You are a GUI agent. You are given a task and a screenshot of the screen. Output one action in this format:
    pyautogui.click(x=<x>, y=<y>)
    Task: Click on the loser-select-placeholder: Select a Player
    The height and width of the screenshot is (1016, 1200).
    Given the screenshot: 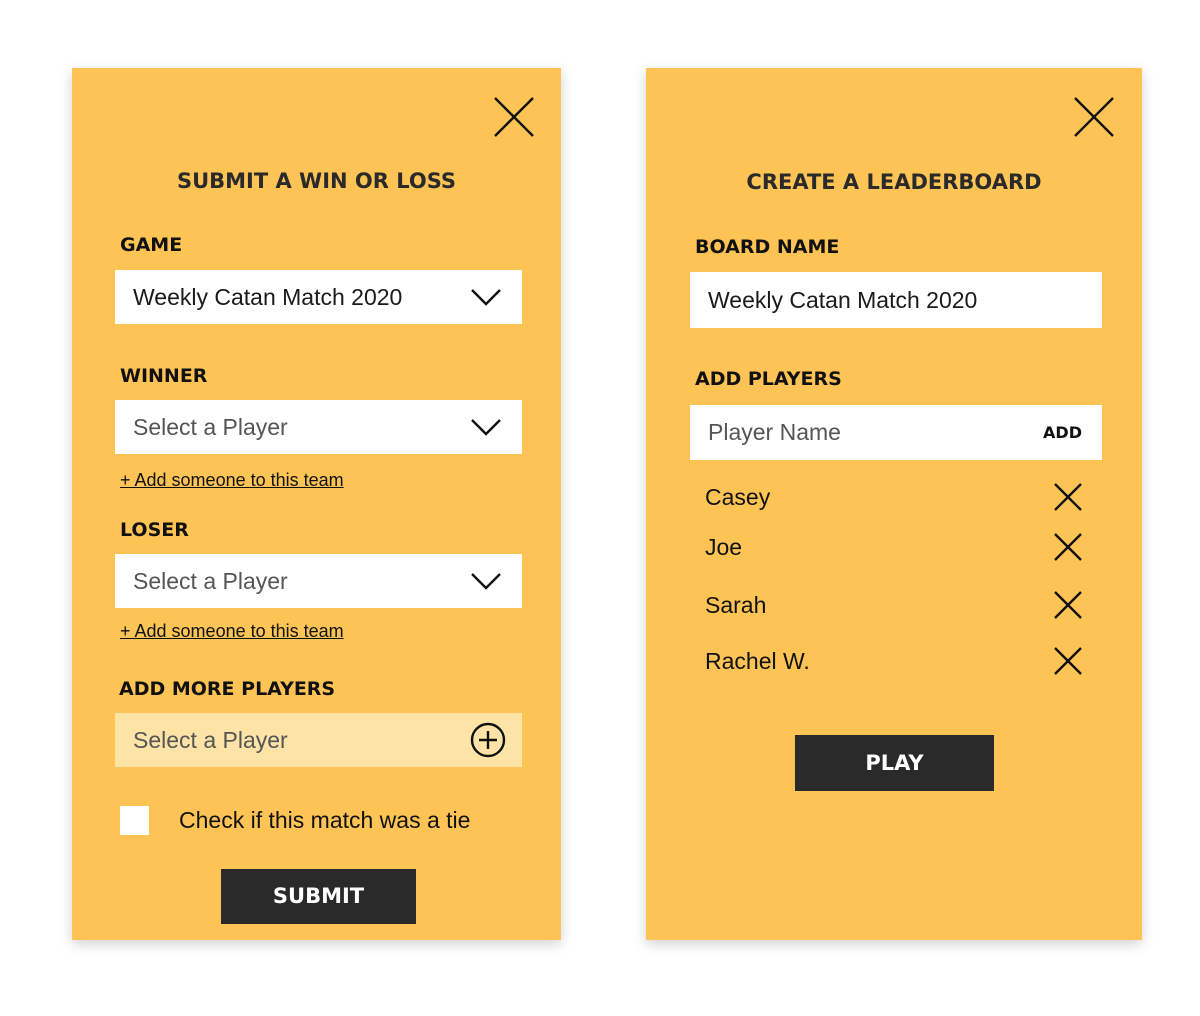 What is the action you would take?
    pyautogui.click(x=210, y=581)
    